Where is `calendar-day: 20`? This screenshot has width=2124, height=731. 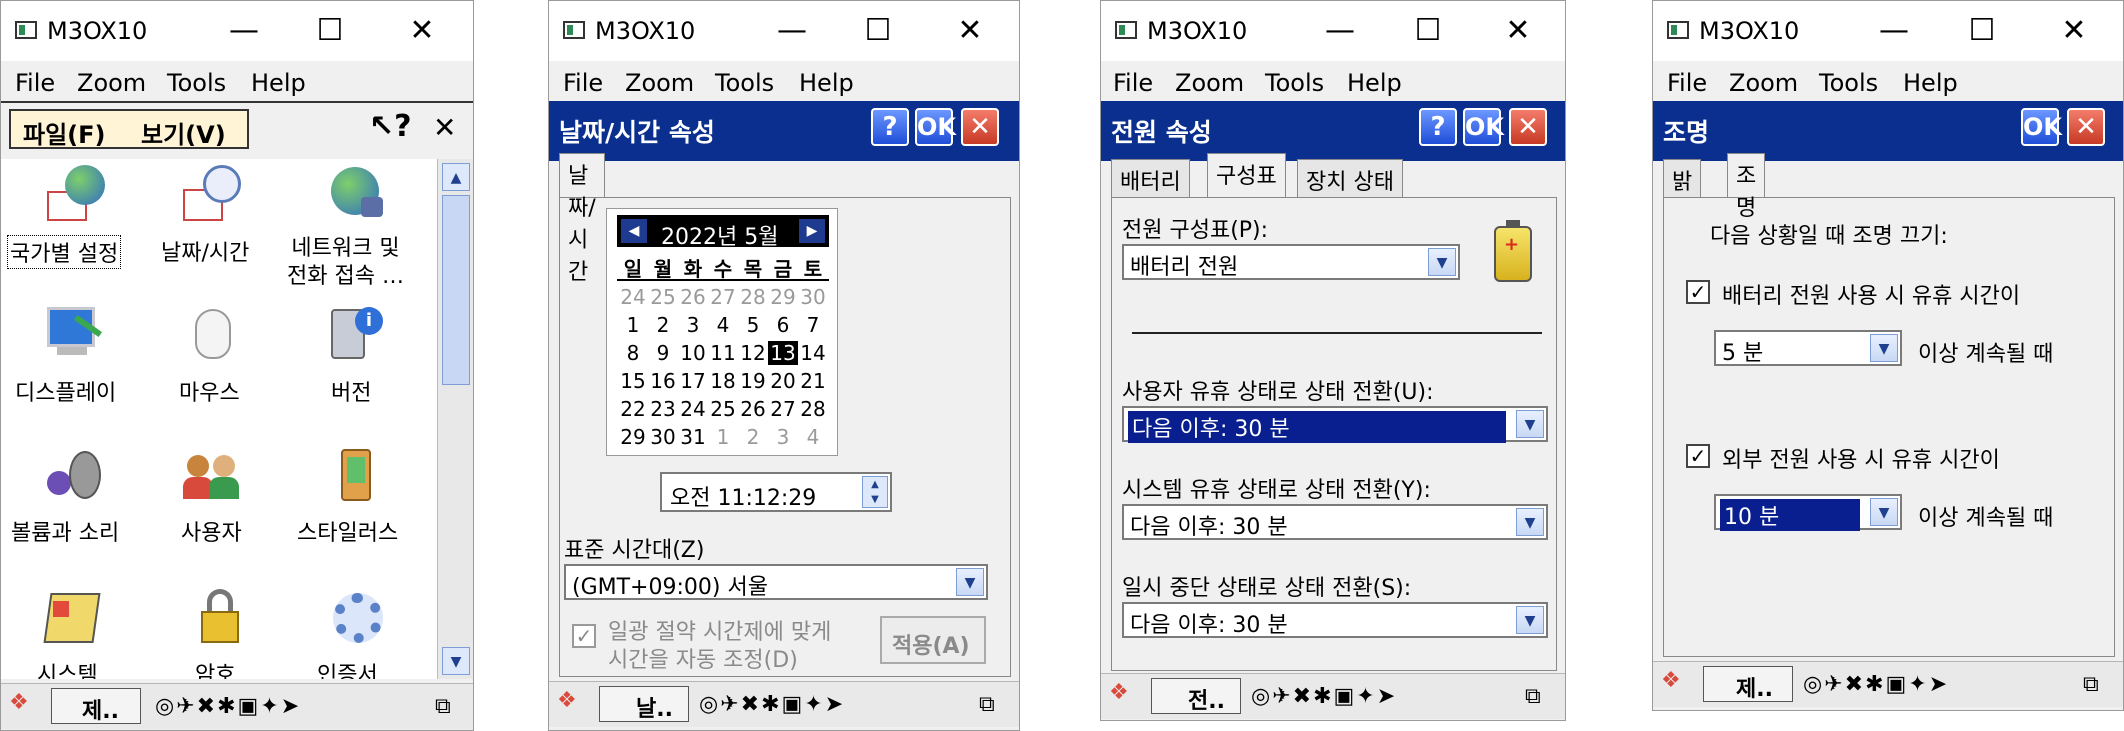 calendar-day: 20 is located at coordinates (783, 381).